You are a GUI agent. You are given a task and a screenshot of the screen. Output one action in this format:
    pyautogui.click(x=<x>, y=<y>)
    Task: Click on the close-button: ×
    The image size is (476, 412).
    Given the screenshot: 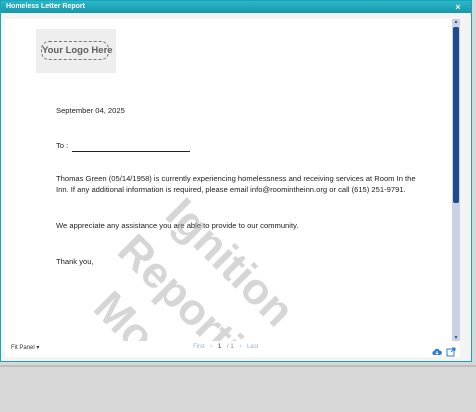 What is the action you would take?
    pyautogui.click(x=458, y=7)
    